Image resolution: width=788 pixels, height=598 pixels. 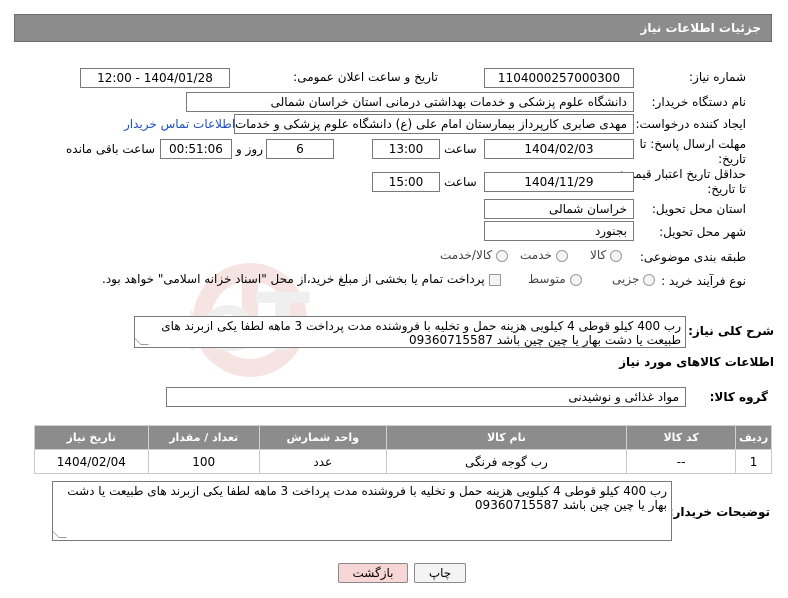 What do you see at coordinates (460, 182) in the screenshot?
I see `price-time-label: ساعت` at bounding box center [460, 182].